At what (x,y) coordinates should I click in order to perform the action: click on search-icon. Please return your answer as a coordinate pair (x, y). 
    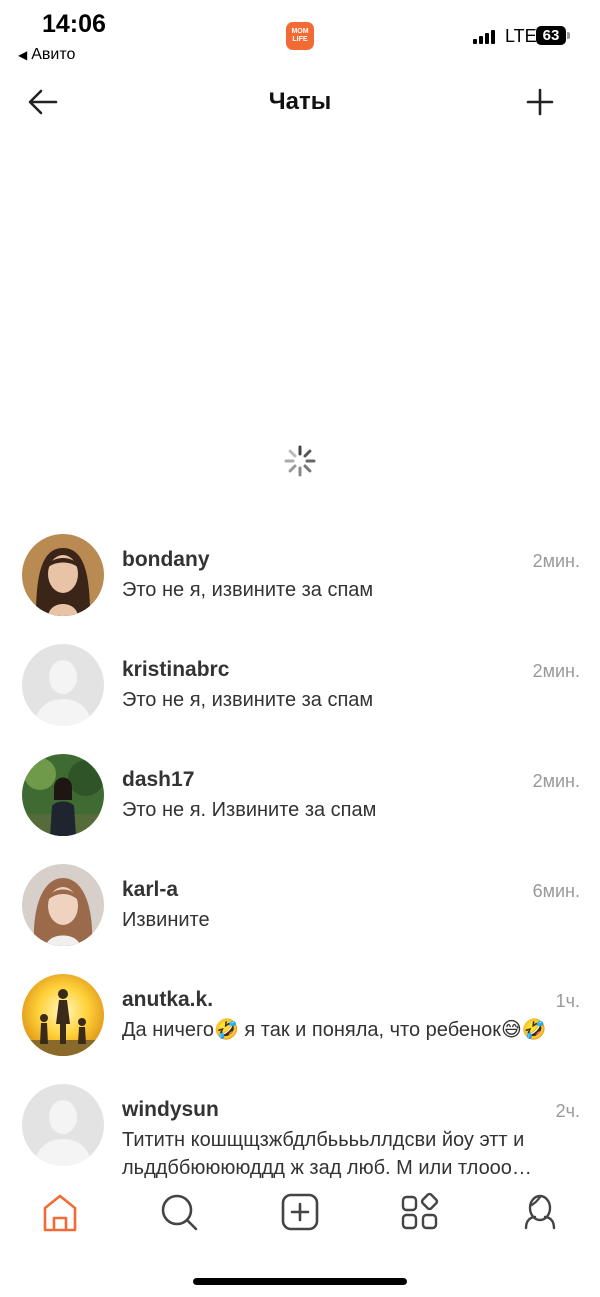
    Looking at the image, I should click on (179, 1212).